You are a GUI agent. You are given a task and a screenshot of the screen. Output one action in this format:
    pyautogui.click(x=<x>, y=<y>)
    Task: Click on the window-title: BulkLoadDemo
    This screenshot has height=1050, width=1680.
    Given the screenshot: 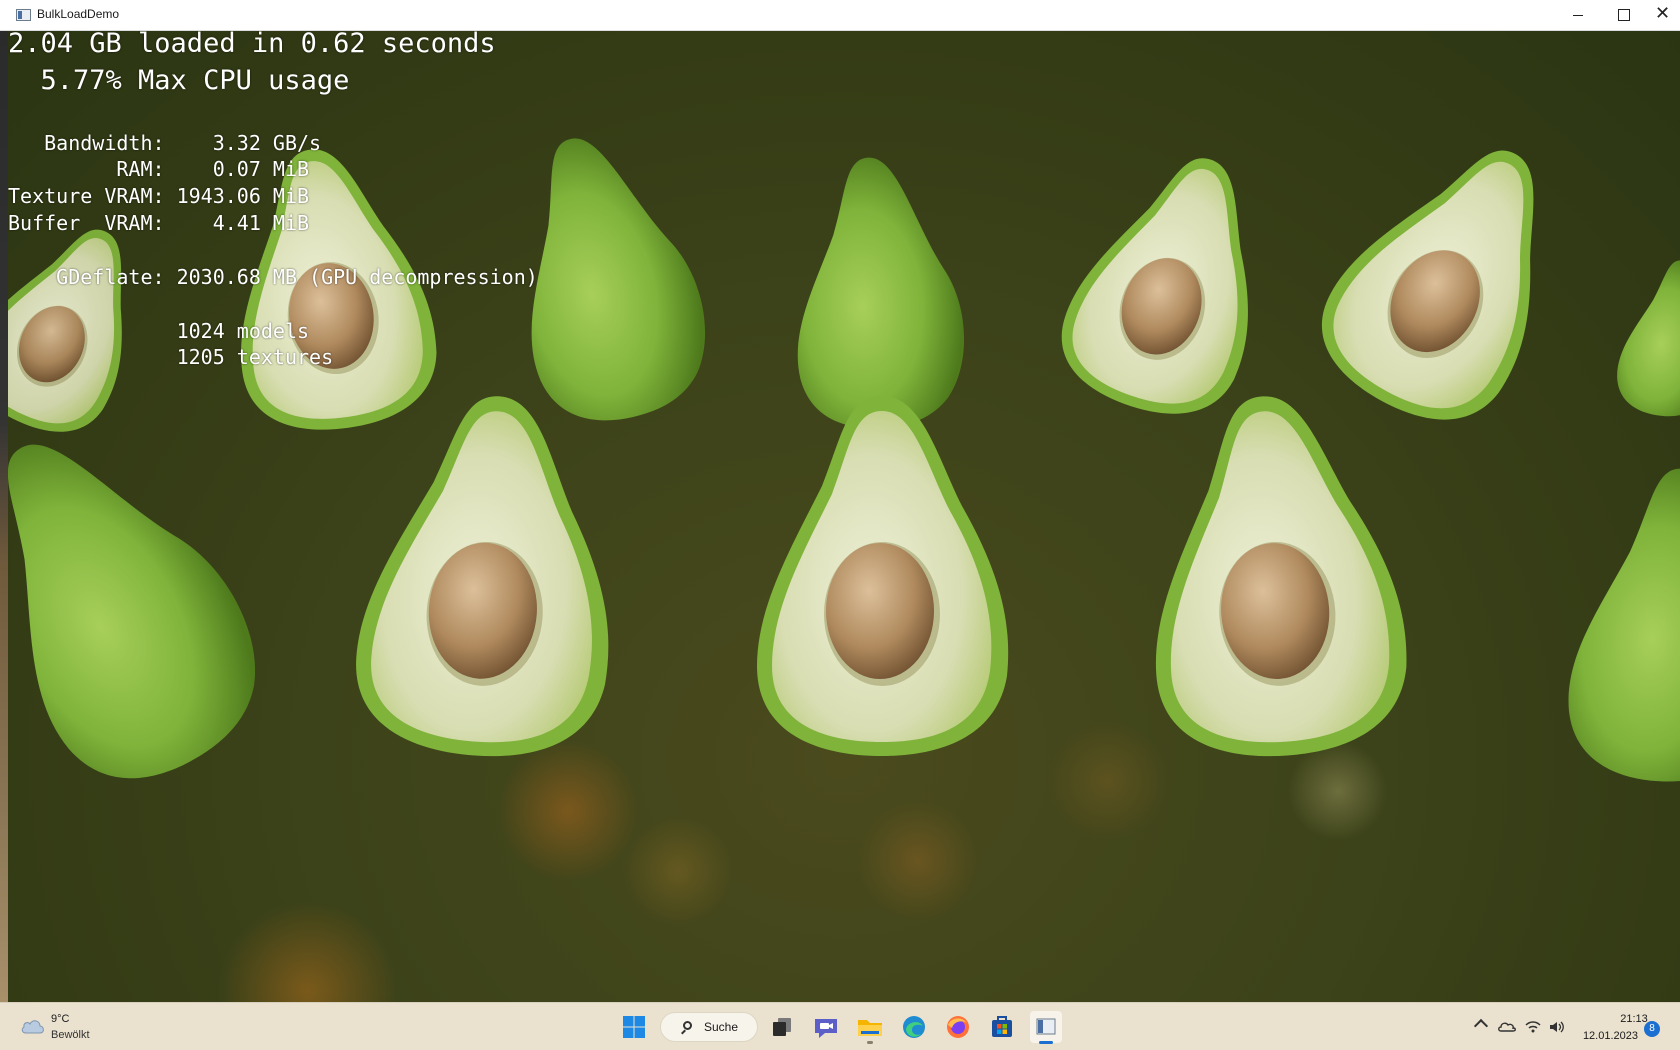 What is the action you would take?
    pyautogui.click(x=78, y=14)
    